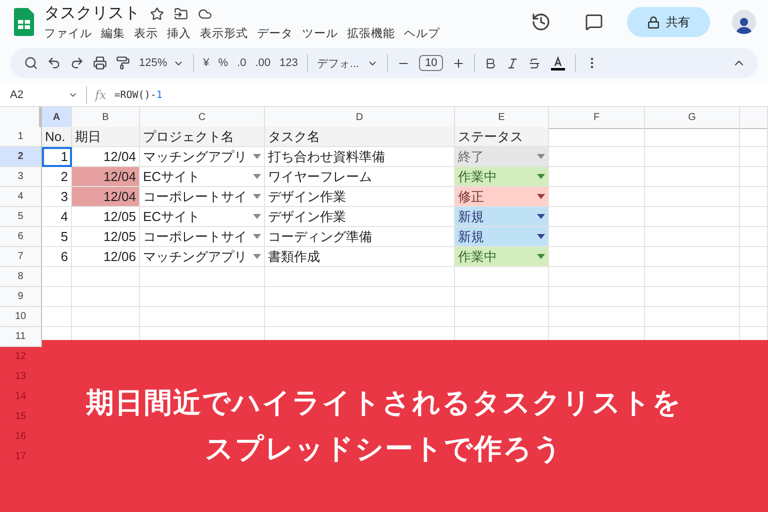  I want to click on column-header: G, so click(692, 118).